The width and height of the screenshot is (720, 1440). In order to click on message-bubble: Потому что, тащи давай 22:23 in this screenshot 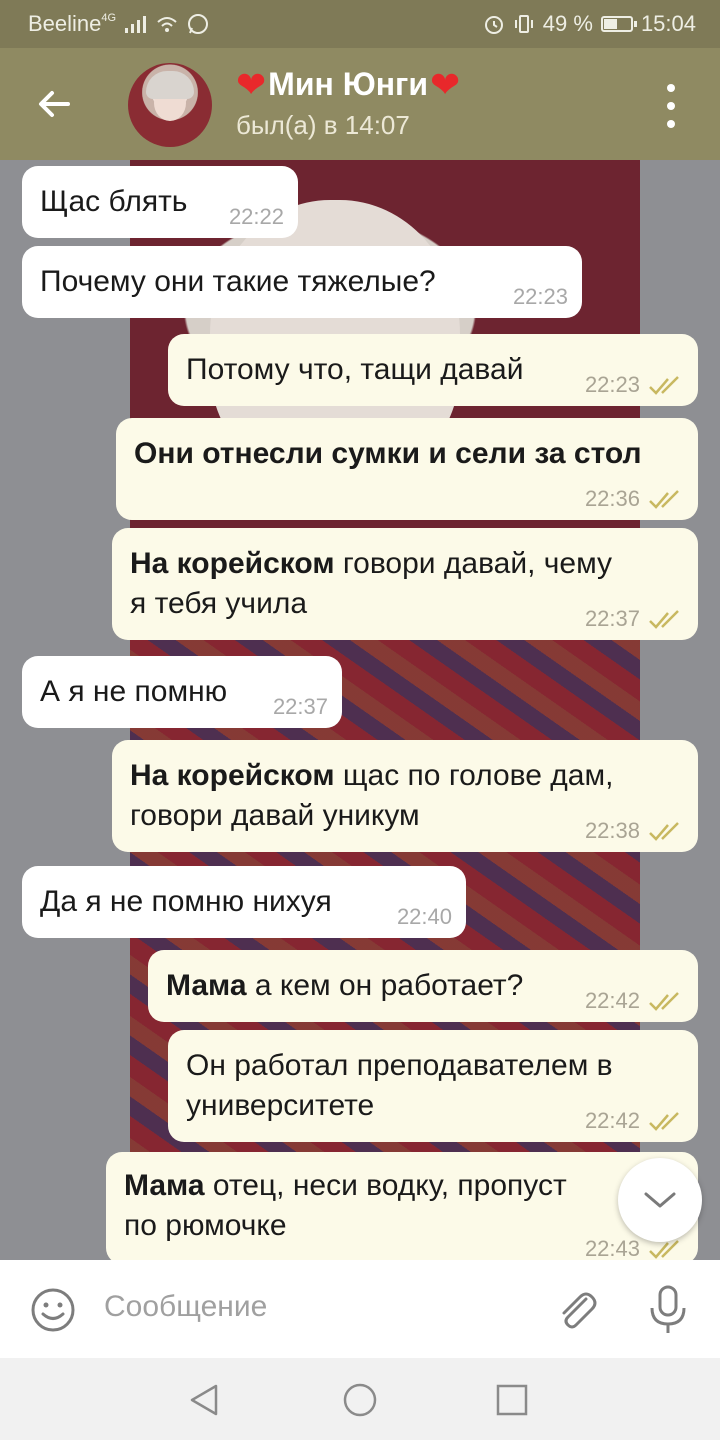, I will do `click(433, 370)`.